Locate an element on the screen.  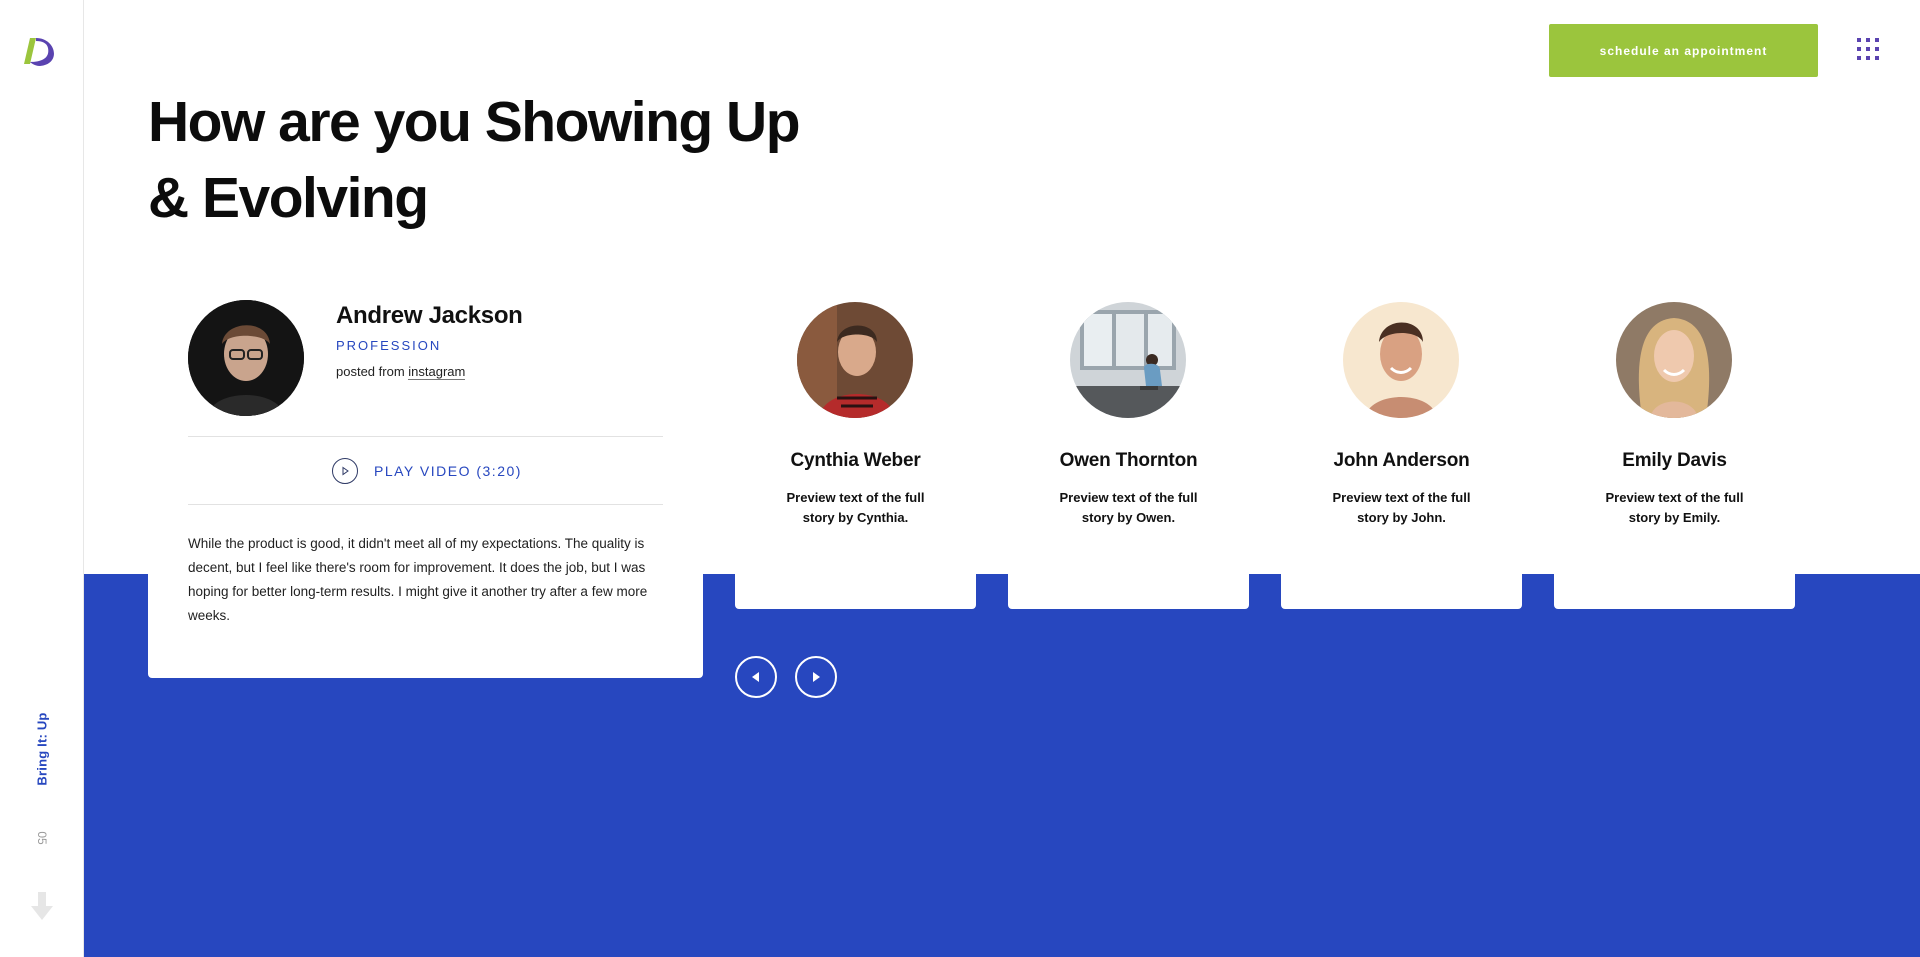
posted-source-link: instagram is located at coordinates (437, 372).